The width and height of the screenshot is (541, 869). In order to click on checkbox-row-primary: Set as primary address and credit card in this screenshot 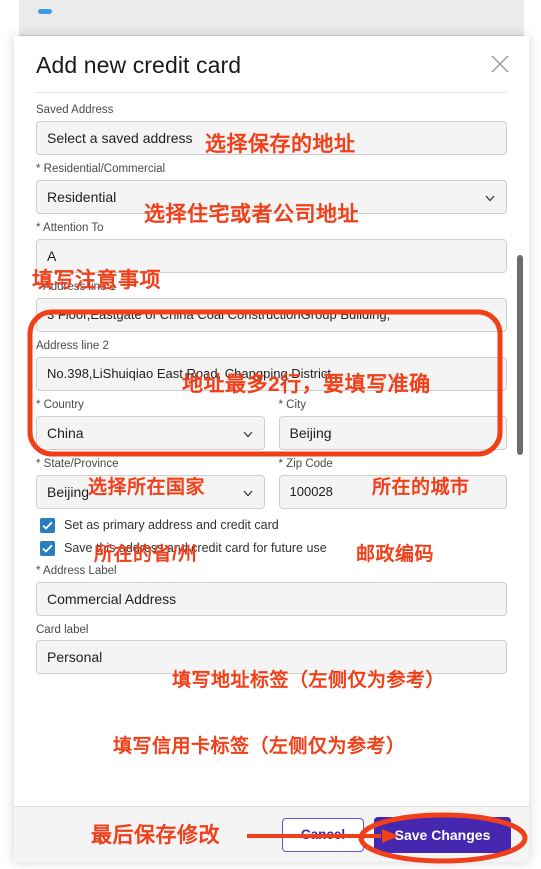, I will do `click(273, 525)`.